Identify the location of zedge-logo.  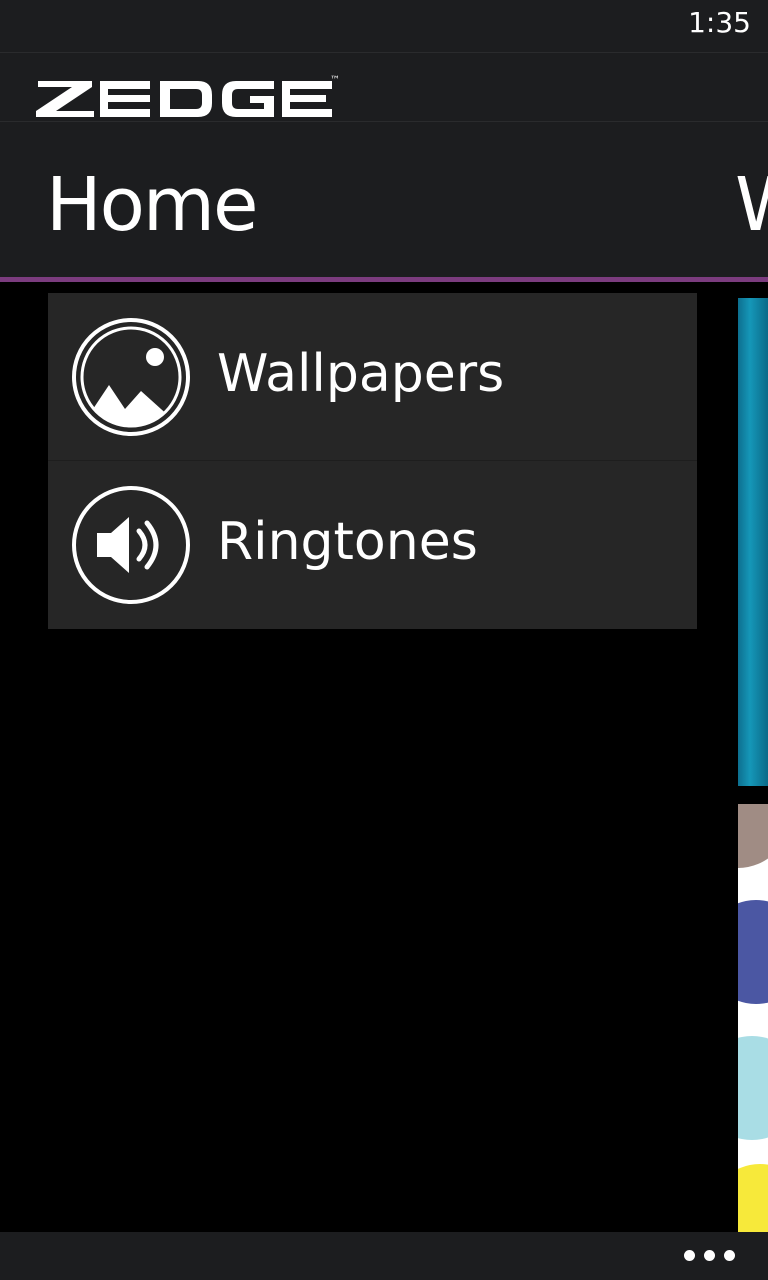
(184, 99).